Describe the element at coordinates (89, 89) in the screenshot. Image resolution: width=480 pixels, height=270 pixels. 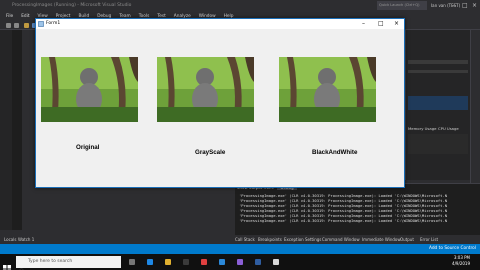
I see `original-picturebox` at that location.